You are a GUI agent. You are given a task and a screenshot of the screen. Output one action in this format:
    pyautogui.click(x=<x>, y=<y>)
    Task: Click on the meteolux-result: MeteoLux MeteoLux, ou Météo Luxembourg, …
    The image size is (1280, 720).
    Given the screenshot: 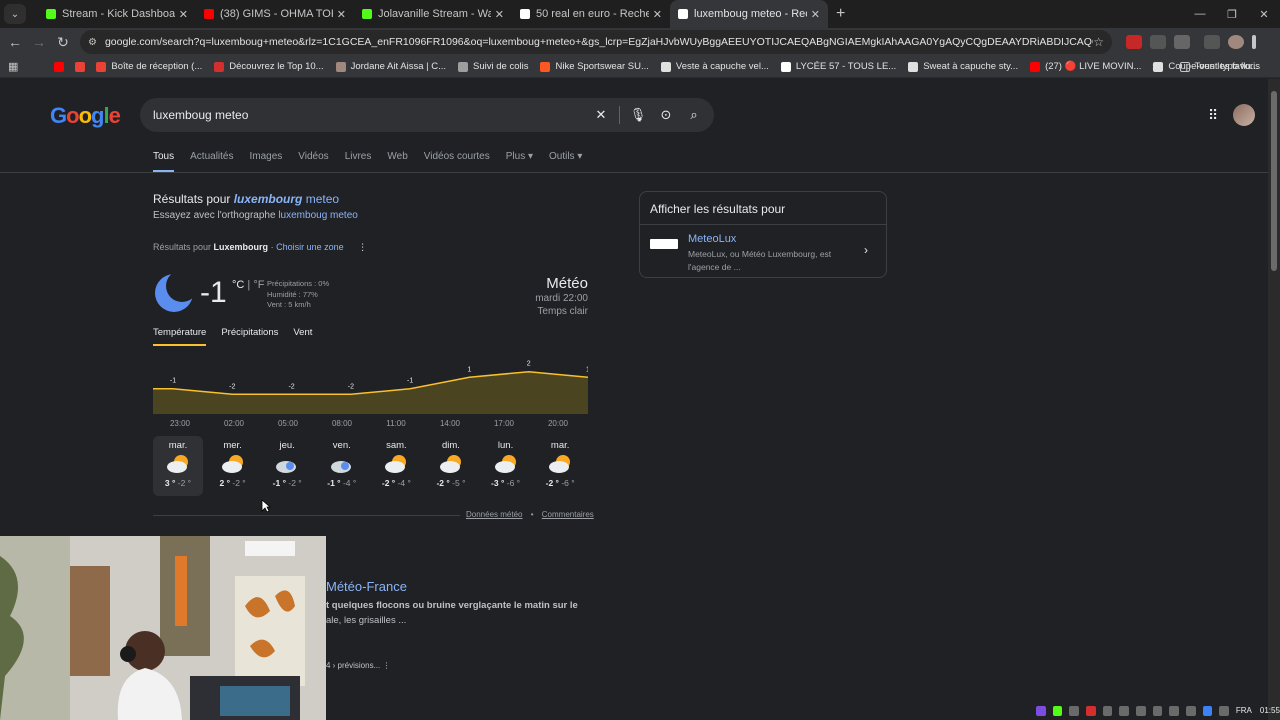 What is the action you would take?
    pyautogui.click(x=763, y=253)
    